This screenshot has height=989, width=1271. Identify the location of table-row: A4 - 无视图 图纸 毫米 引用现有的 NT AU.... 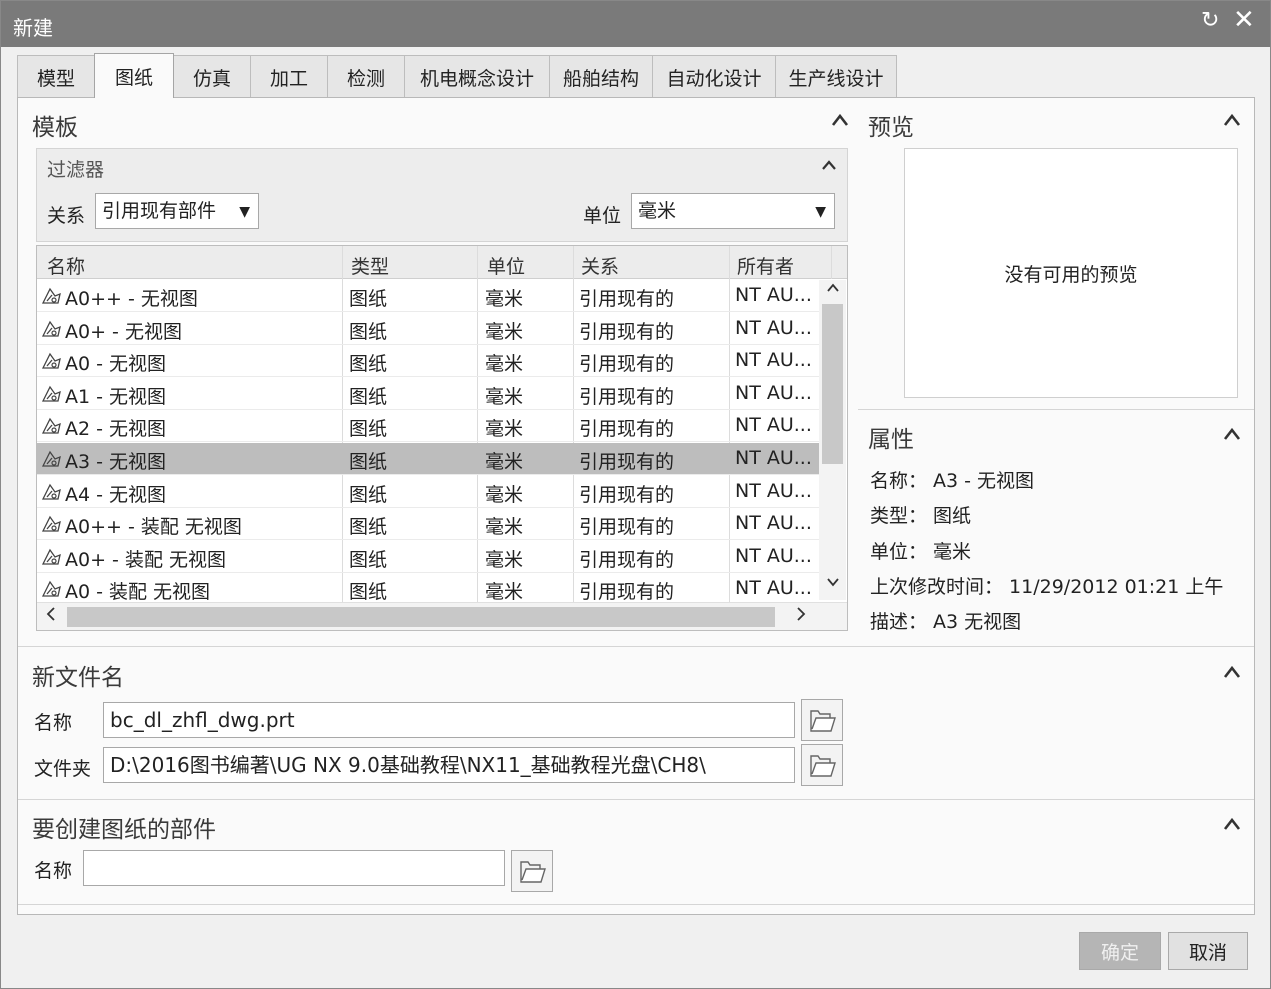
(428, 492).